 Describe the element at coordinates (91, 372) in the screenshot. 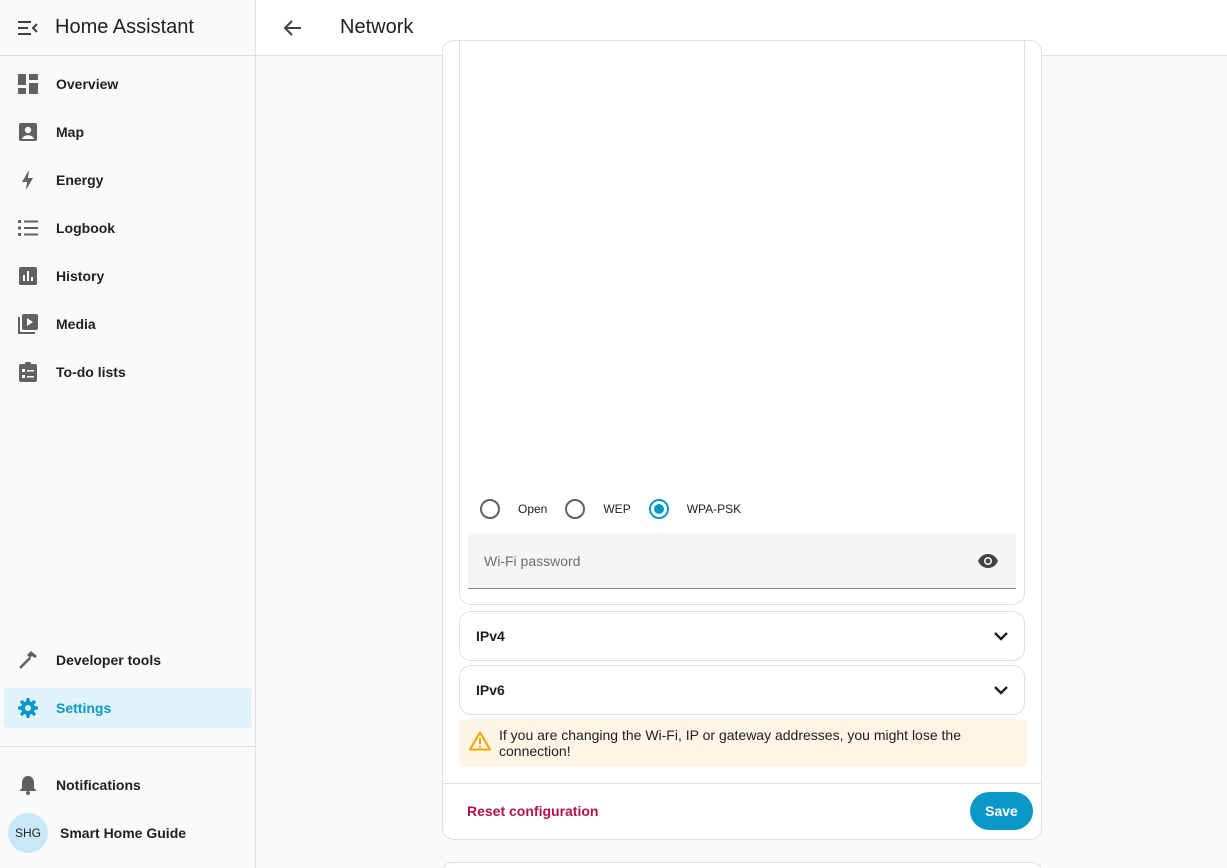

I see `sidebar-item-label: To-do lists` at that location.